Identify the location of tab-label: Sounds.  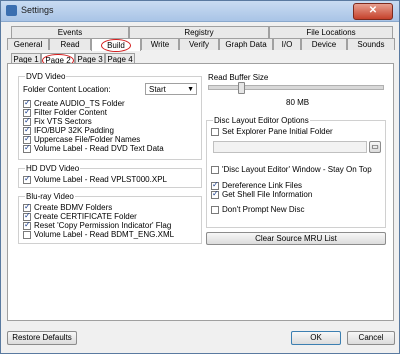
(371, 44).